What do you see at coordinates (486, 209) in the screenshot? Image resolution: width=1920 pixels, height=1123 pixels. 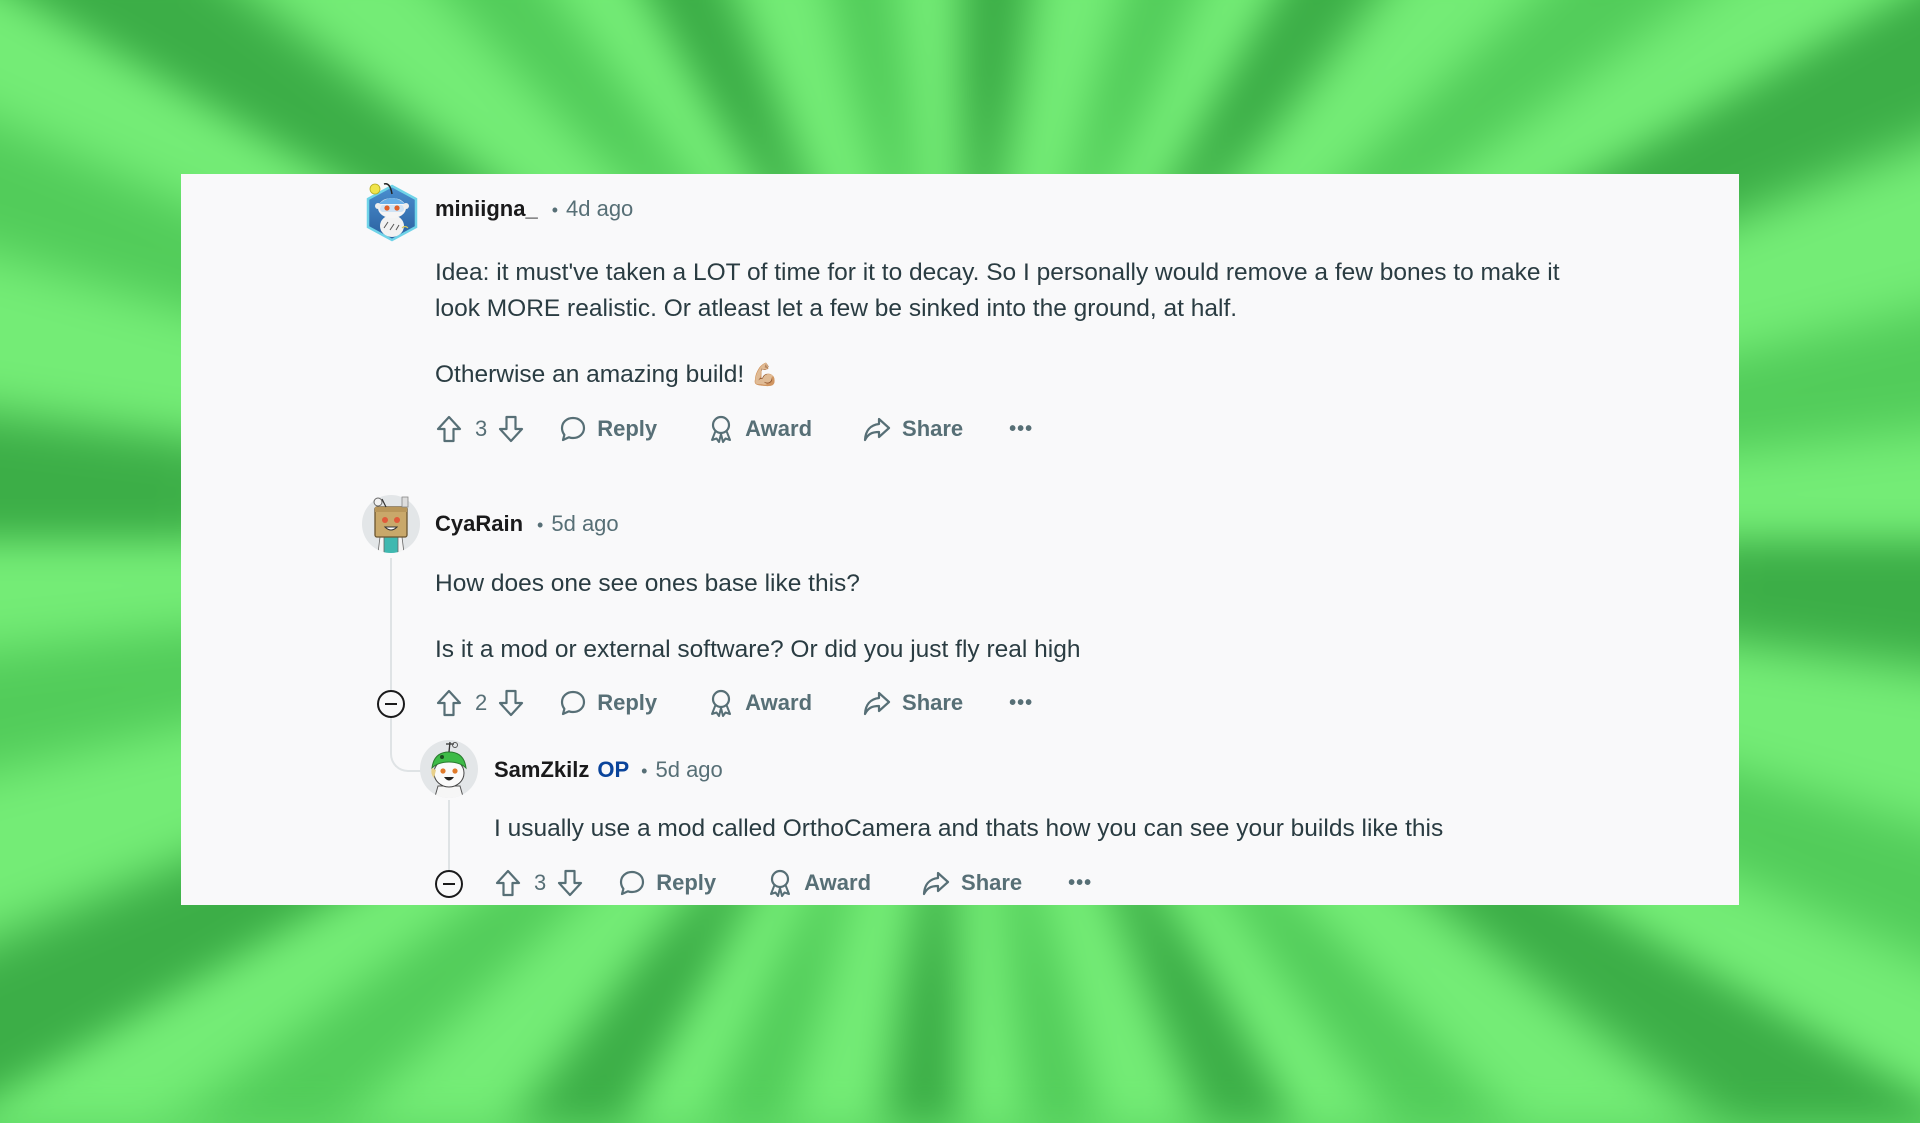 I see `username: miniigna_` at bounding box center [486, 209].